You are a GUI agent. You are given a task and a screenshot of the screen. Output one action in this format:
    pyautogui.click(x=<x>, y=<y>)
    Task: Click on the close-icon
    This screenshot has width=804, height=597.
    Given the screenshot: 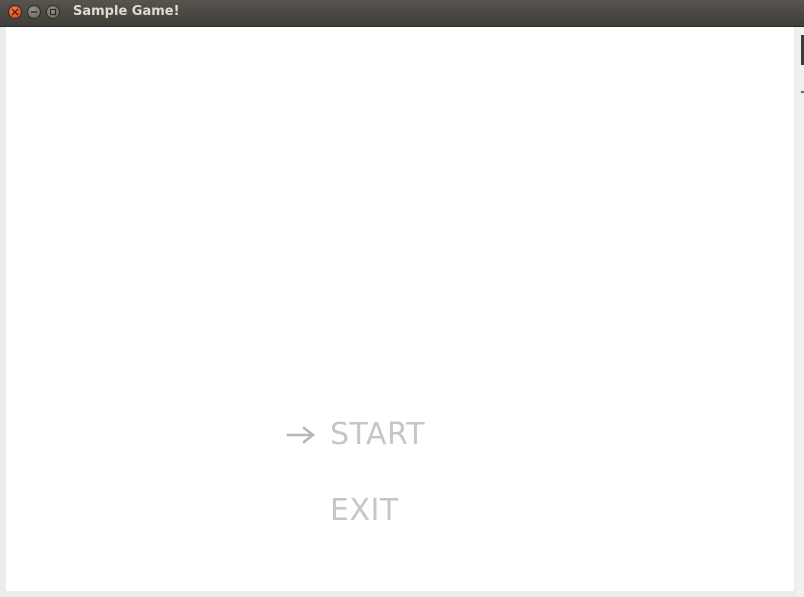 What is the action you would take?
    pyautogui.click(x=15, y=12)
    